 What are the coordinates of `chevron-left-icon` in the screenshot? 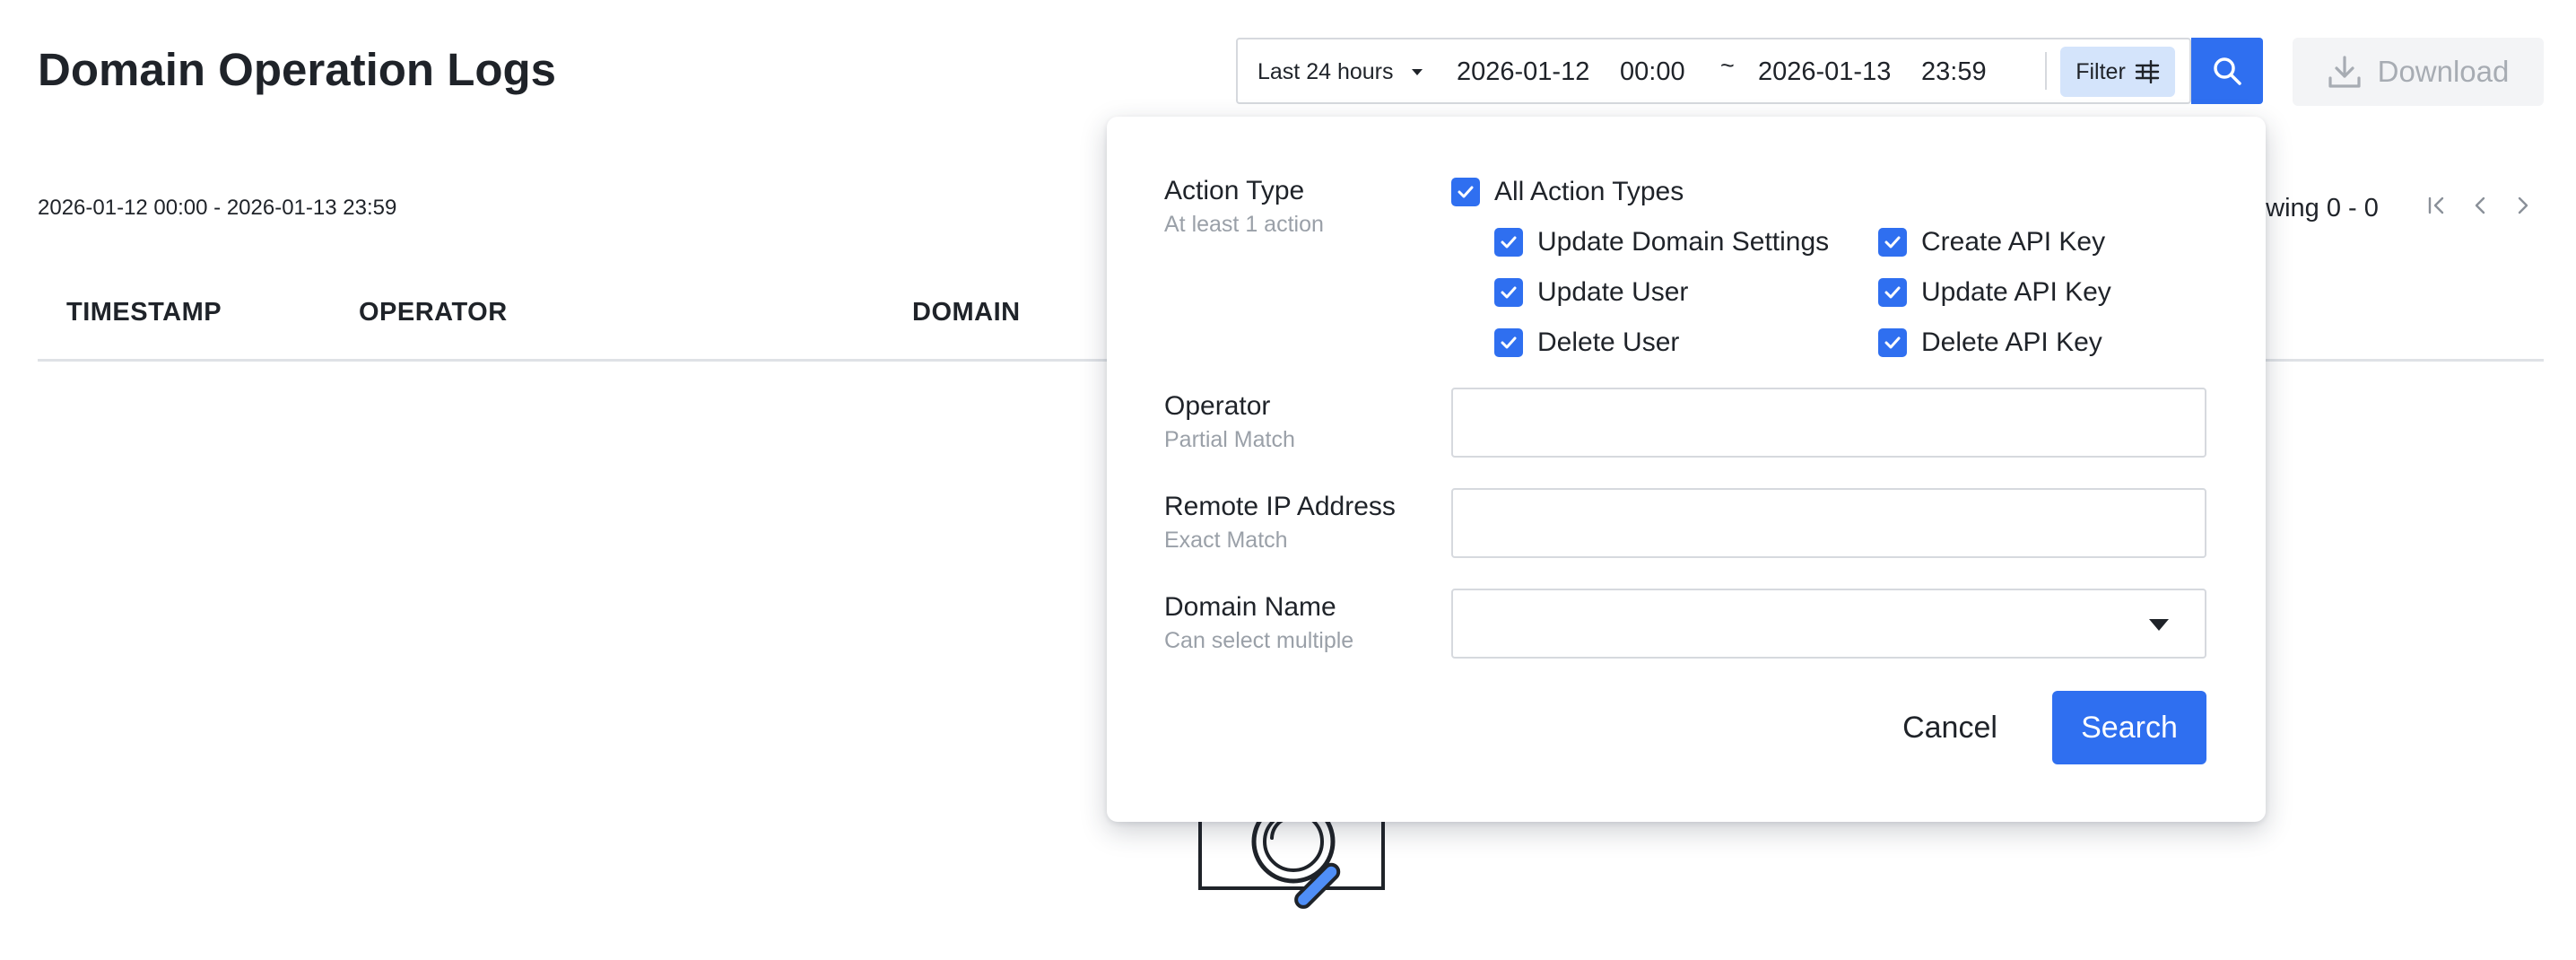 It's located at (2480, 205).